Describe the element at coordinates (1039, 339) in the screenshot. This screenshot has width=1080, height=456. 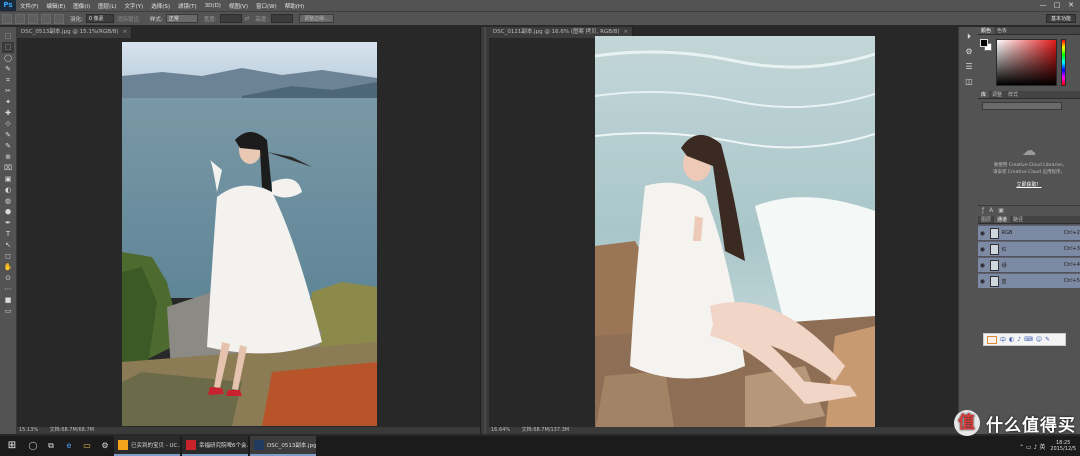
I see `user-icon: ☺` at that location.